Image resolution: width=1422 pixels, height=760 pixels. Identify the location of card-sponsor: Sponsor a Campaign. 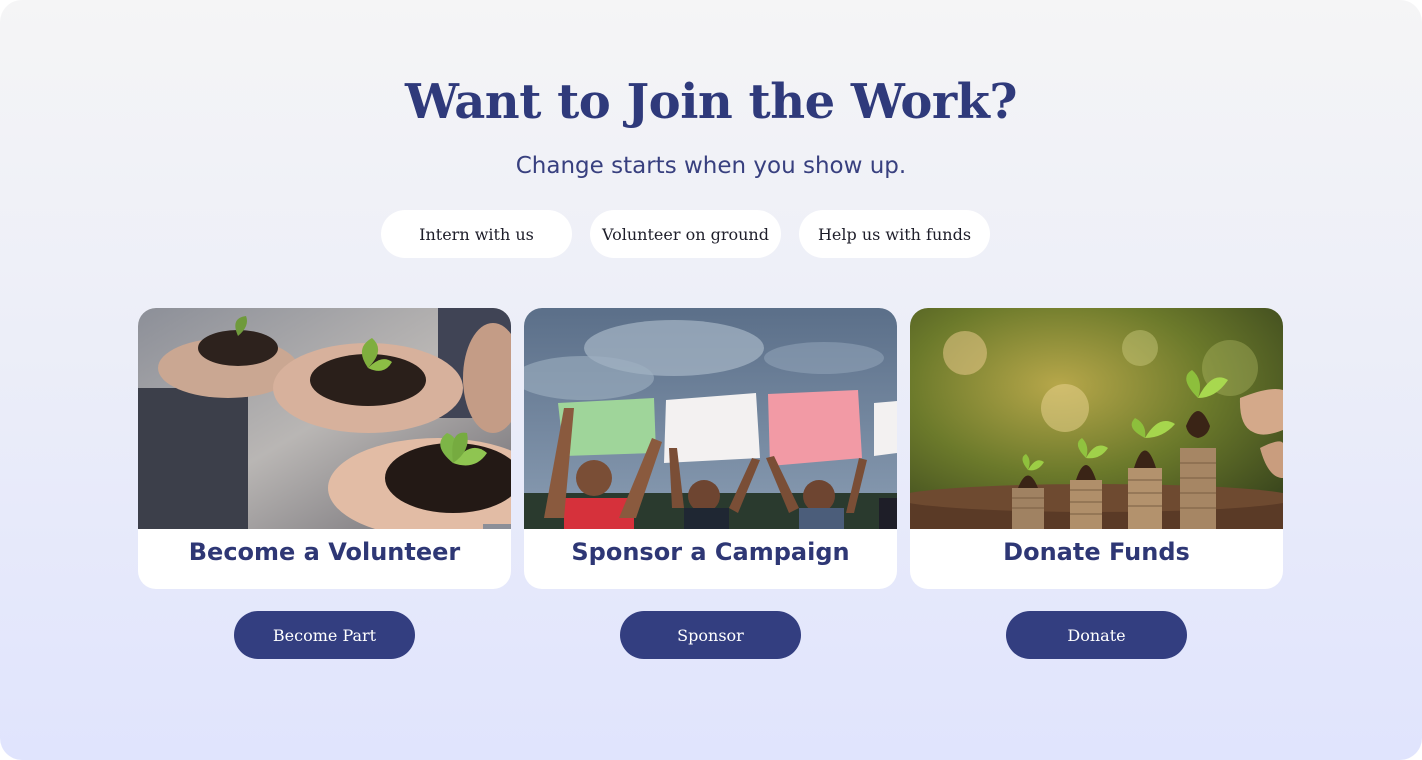
(710, 448).